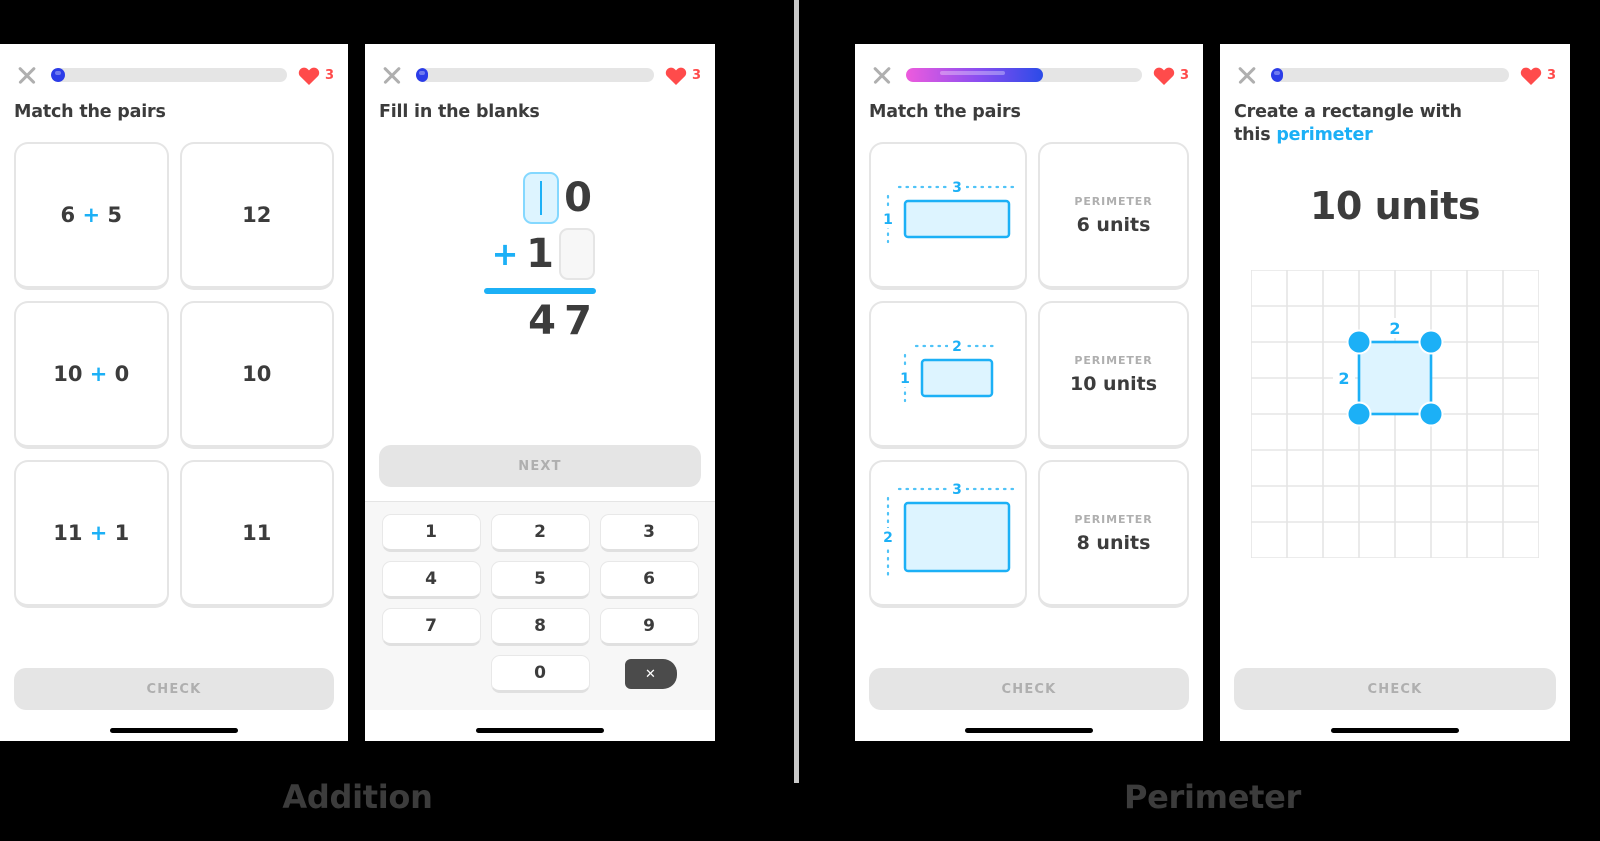  Describe the element at coordinates (945, 112) in the screenshot. I see `page-title: Match the pairs` at that location.